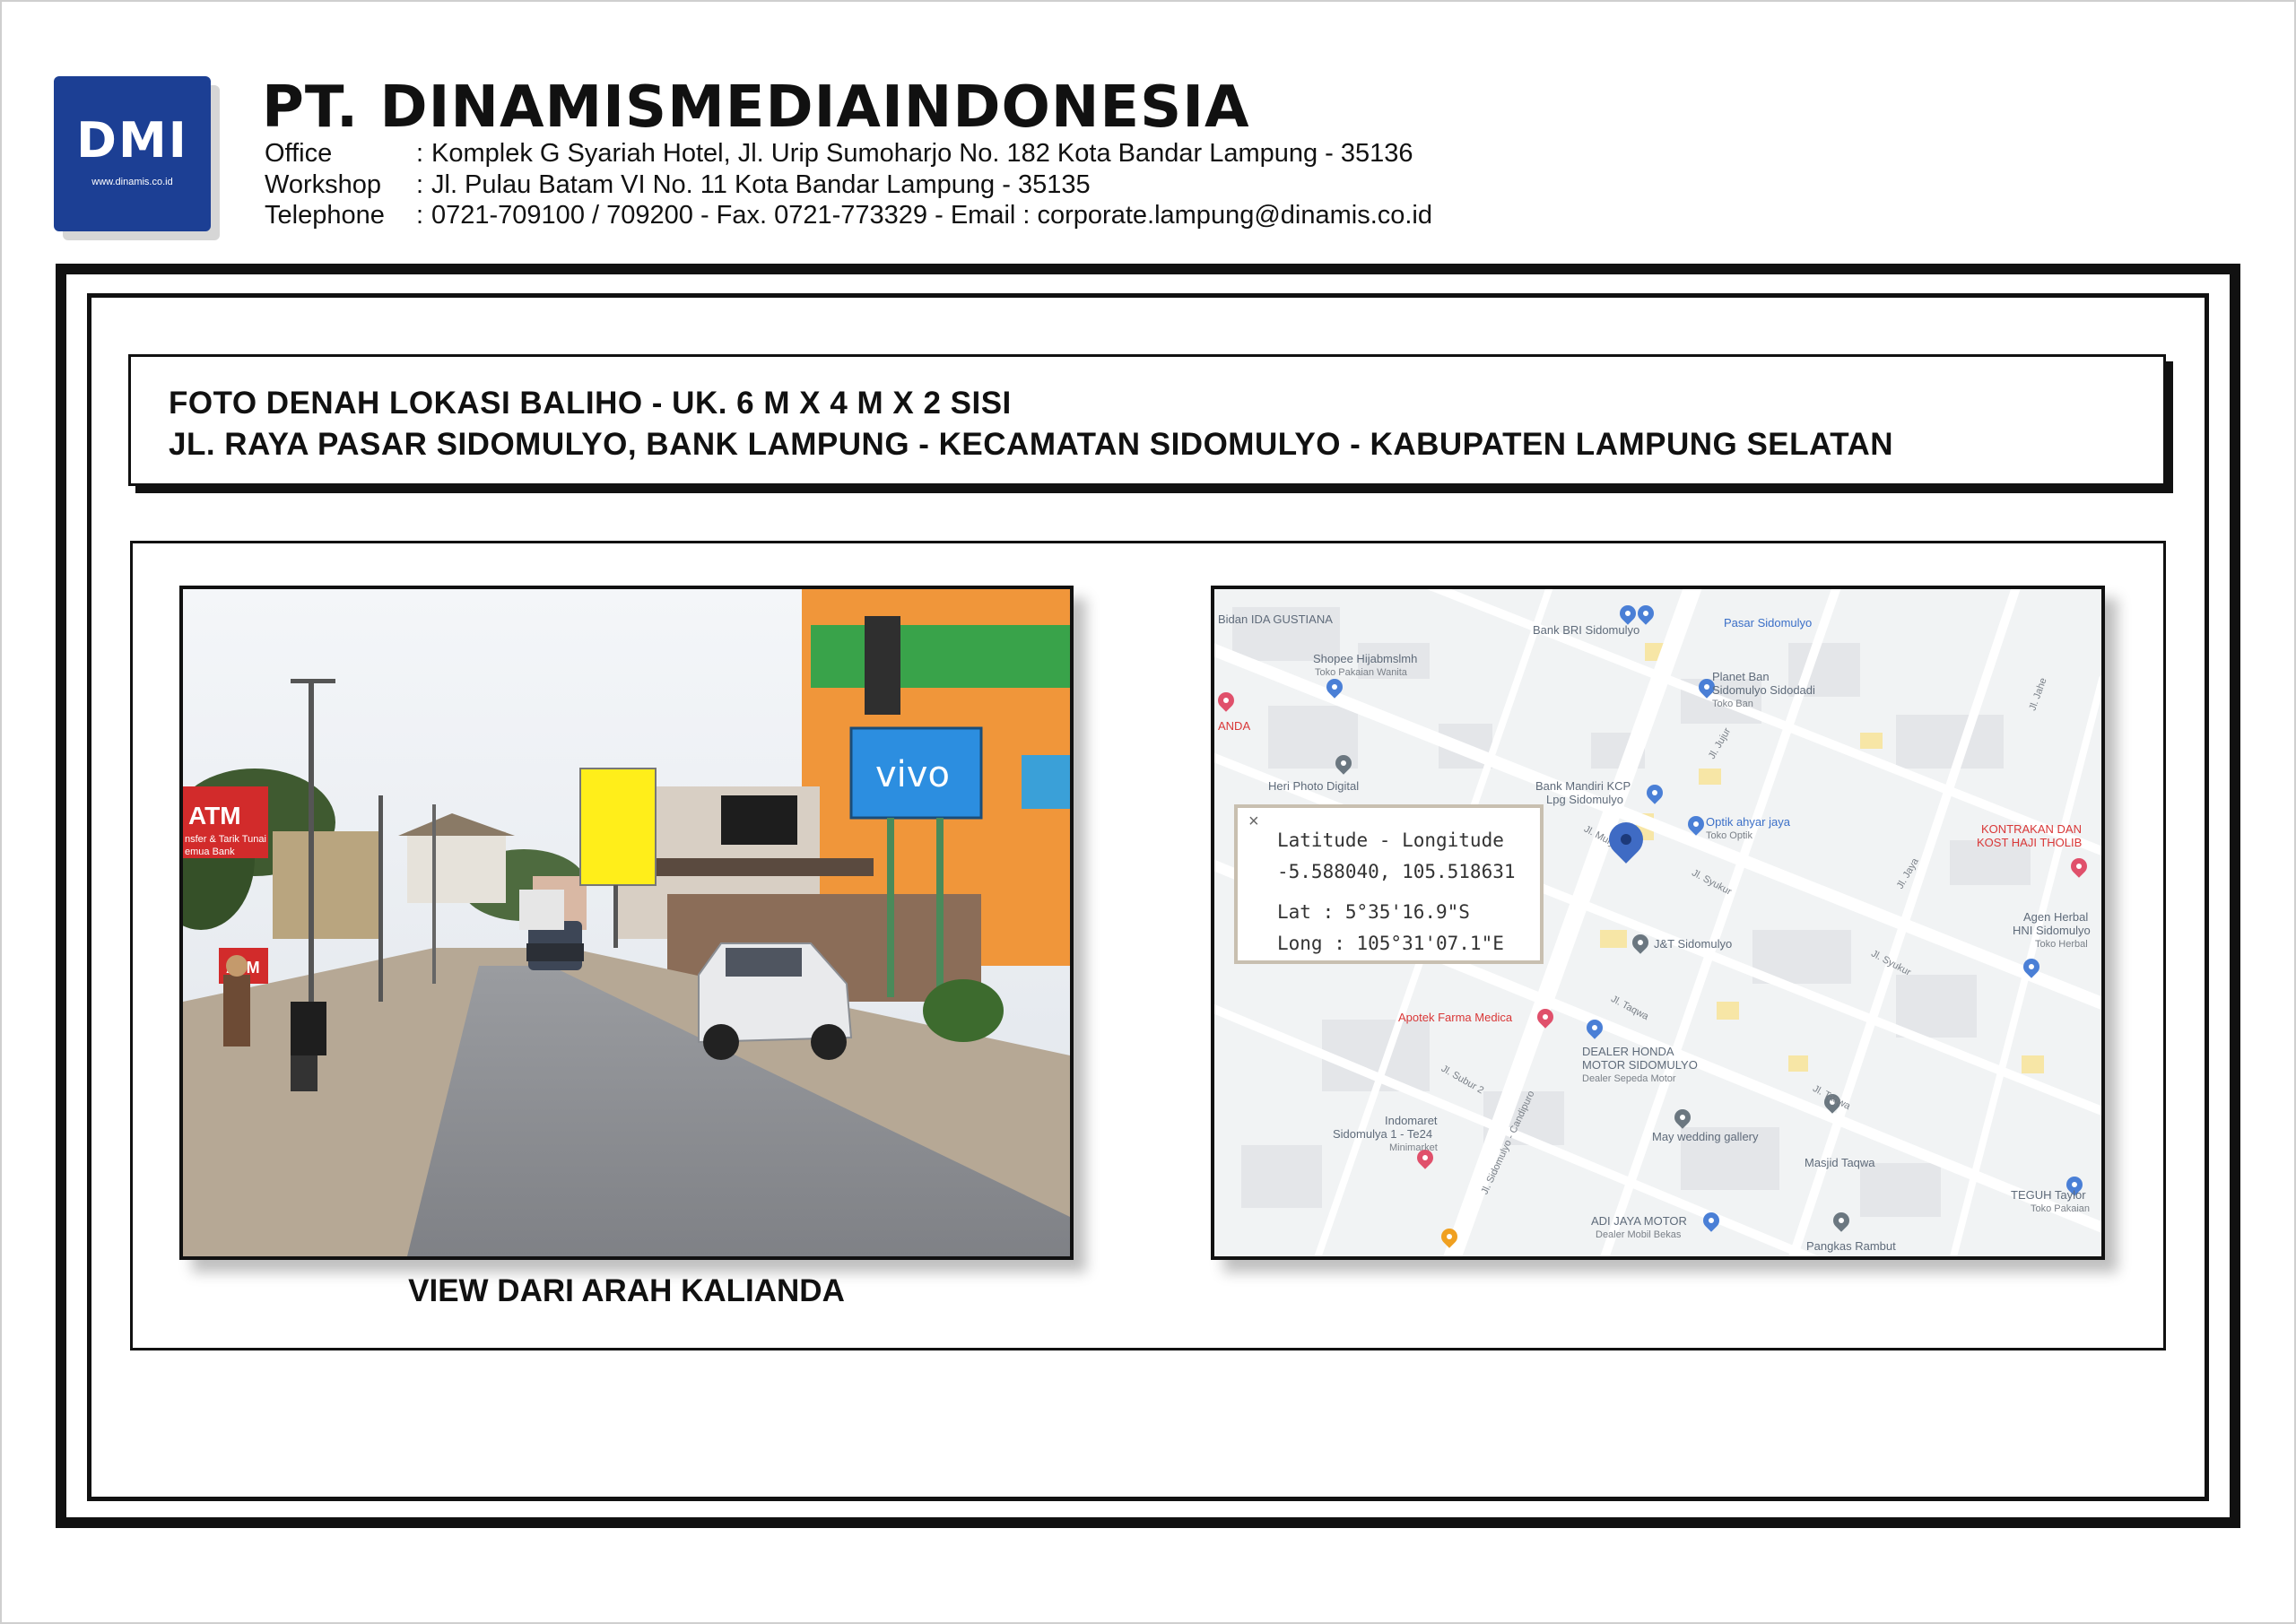 Image resolution: width=2296 pixels, height=1624 pixels. I want to click on map-label: Dealer Mobil Bekas, so click(1639, 1234).